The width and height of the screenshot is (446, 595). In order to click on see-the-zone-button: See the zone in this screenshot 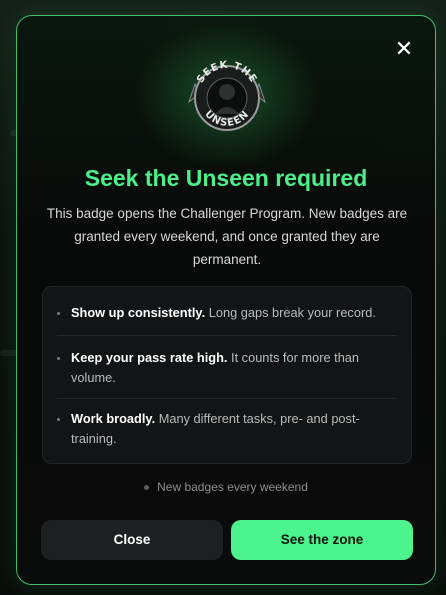, I will do `click(322, 540)`.